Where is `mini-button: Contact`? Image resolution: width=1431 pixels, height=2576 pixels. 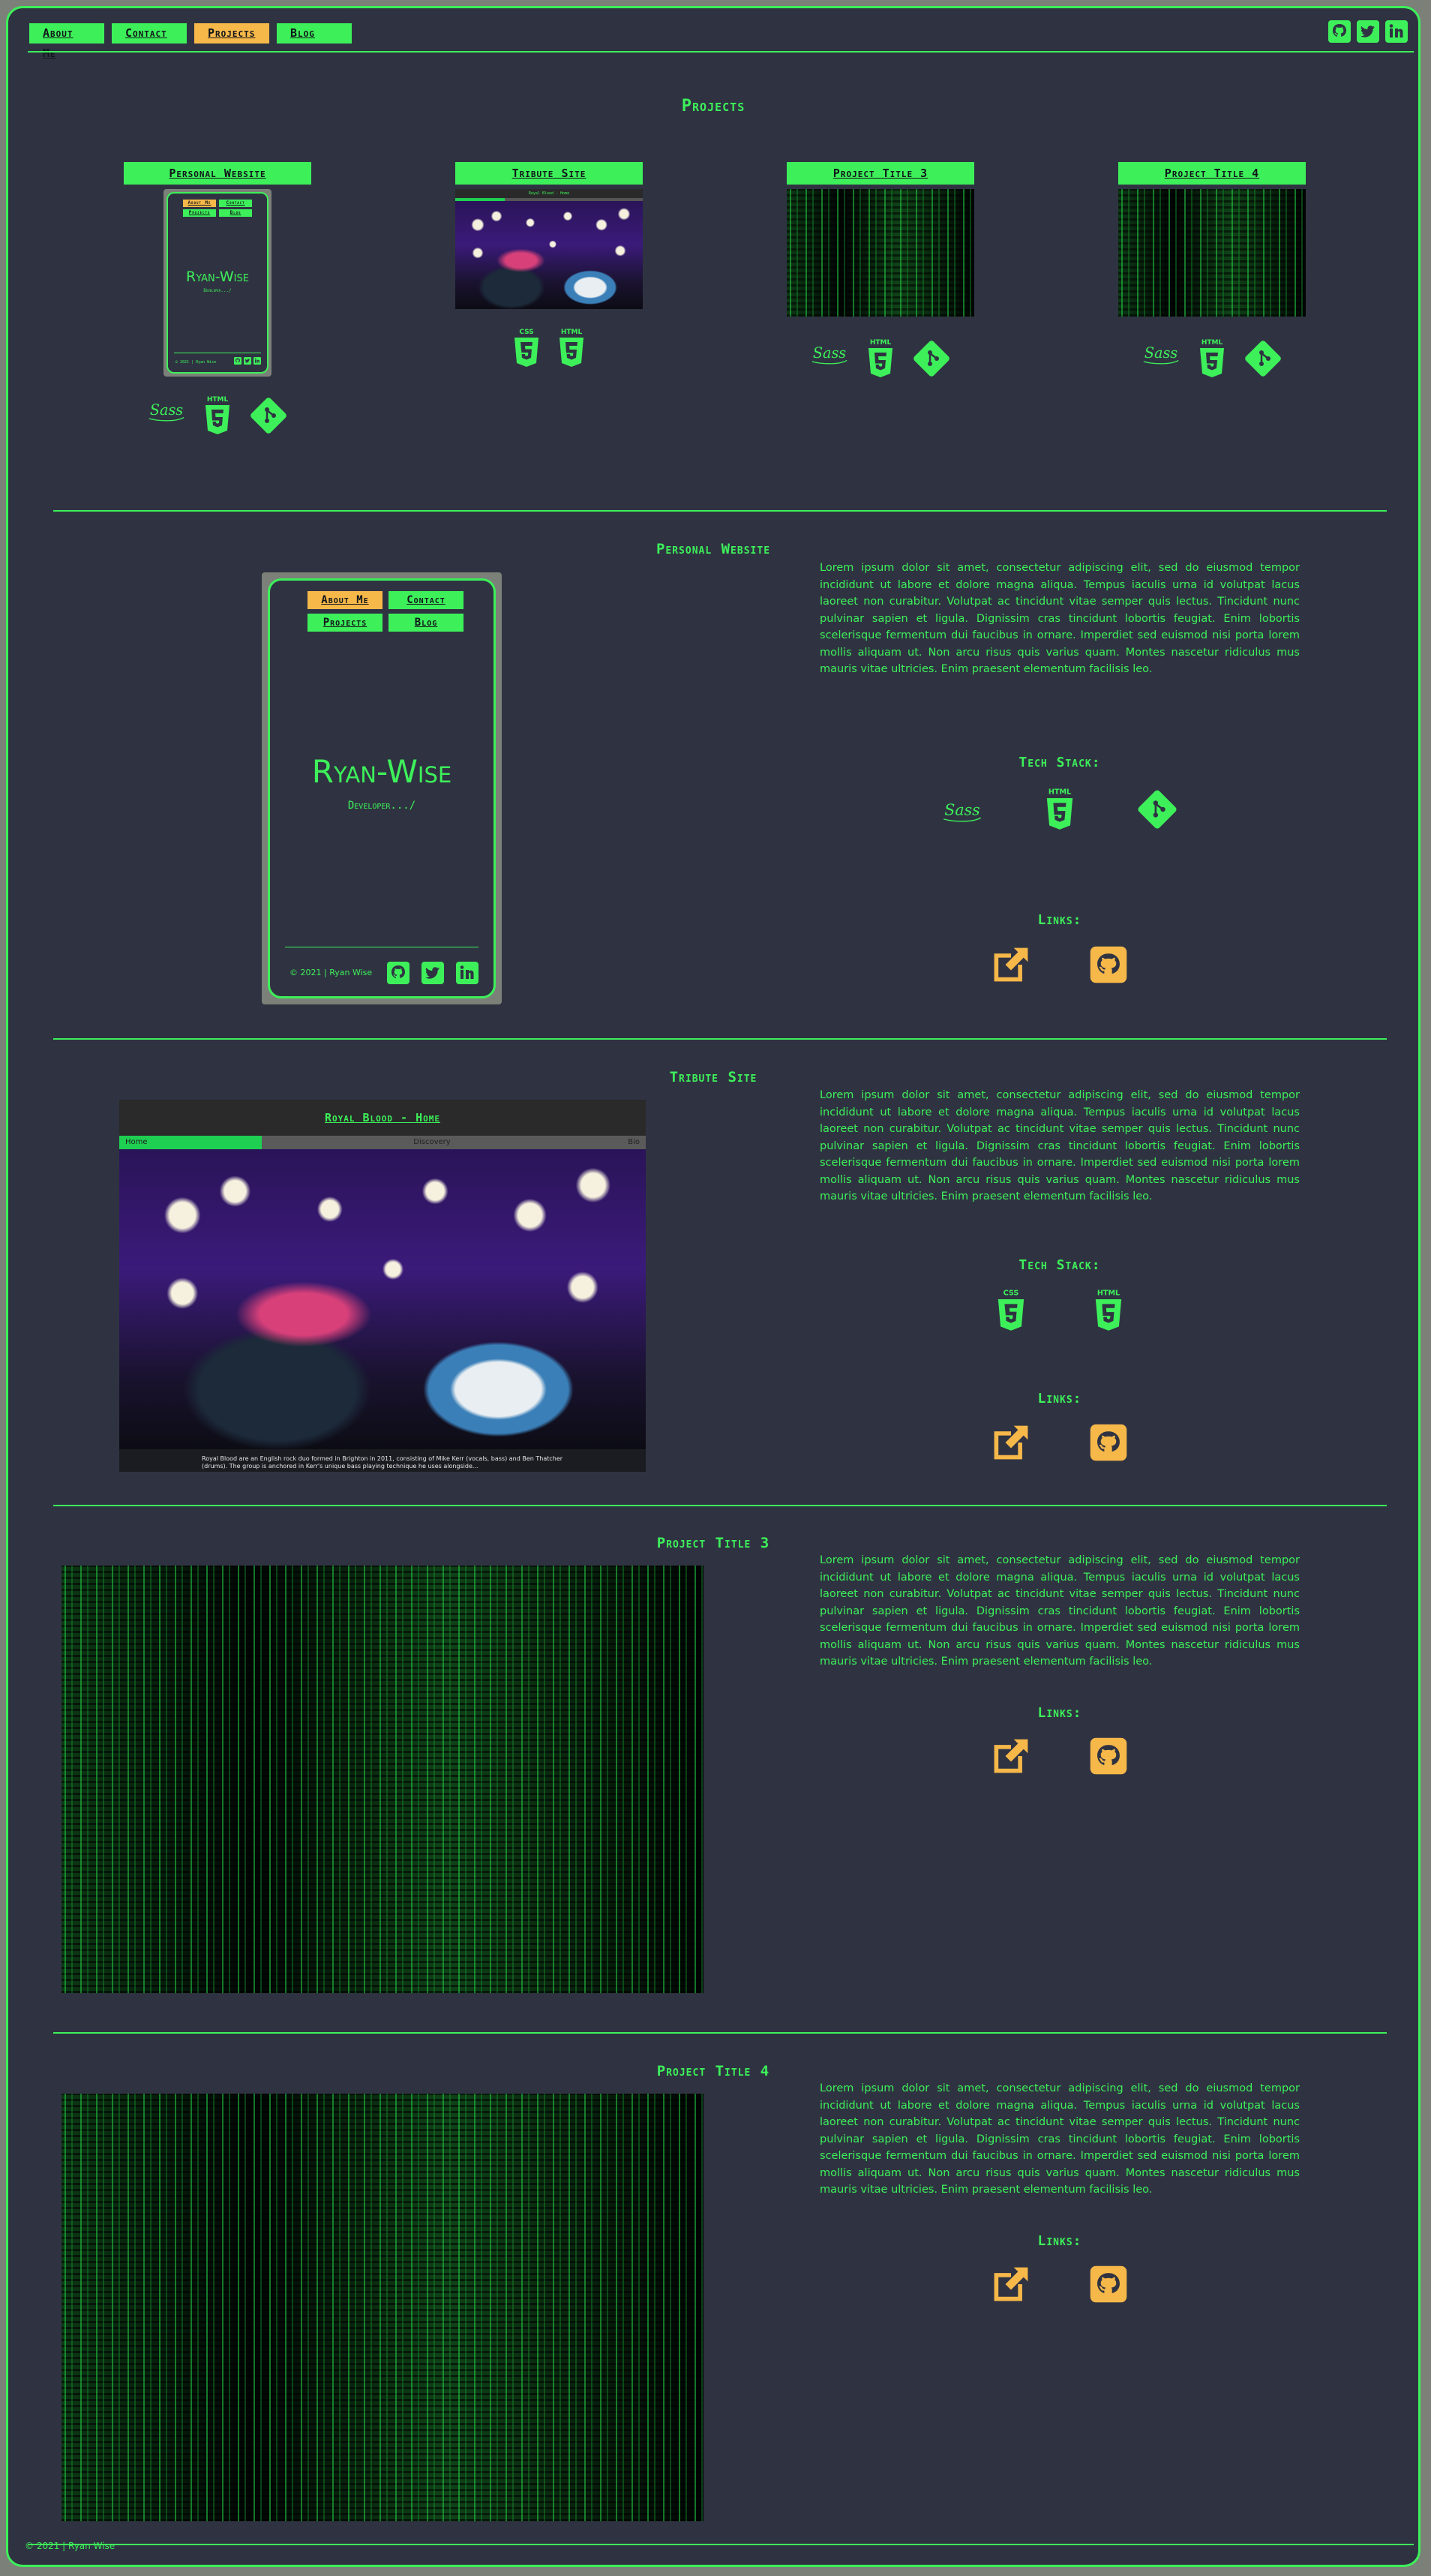
mini-button: Contact is located at coordinates (235, 203).